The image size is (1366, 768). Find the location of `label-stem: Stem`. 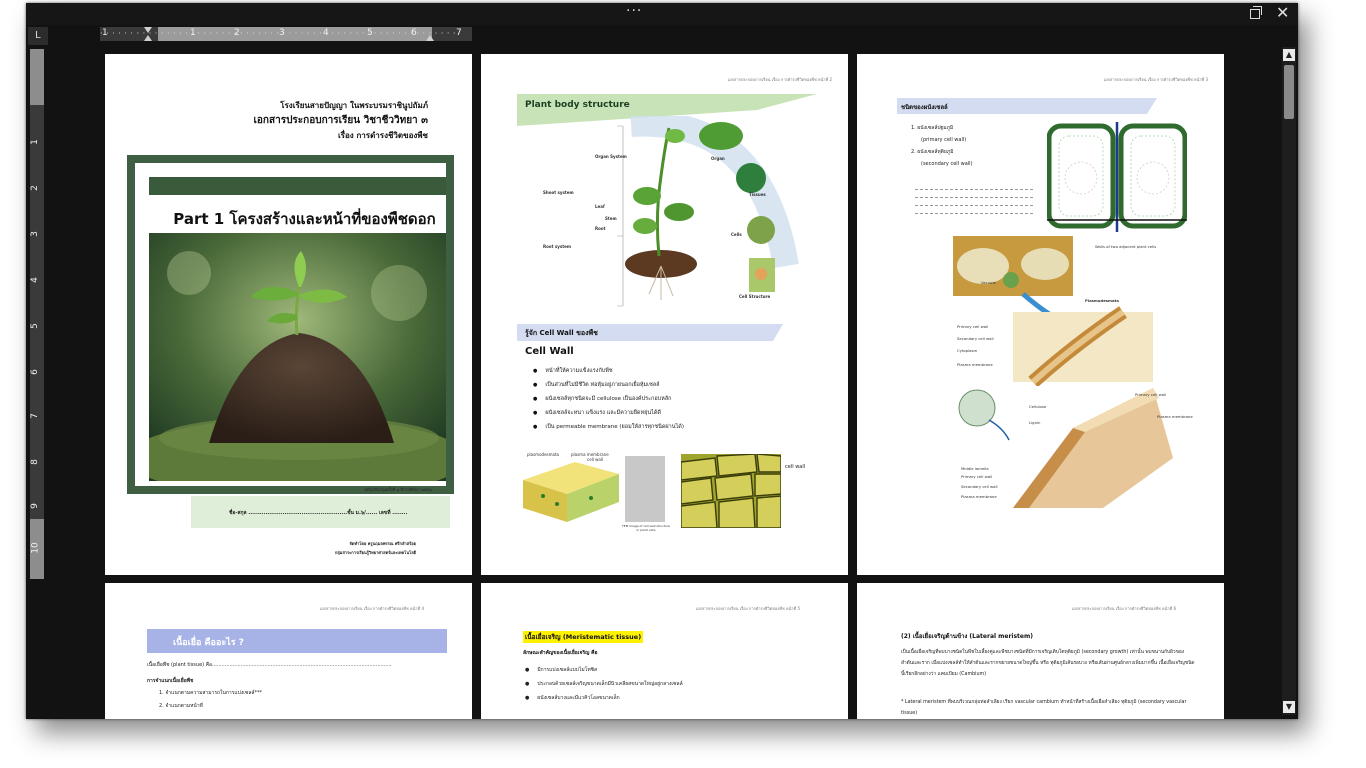

label-stem: Stem is located at coordinates (611, 218).